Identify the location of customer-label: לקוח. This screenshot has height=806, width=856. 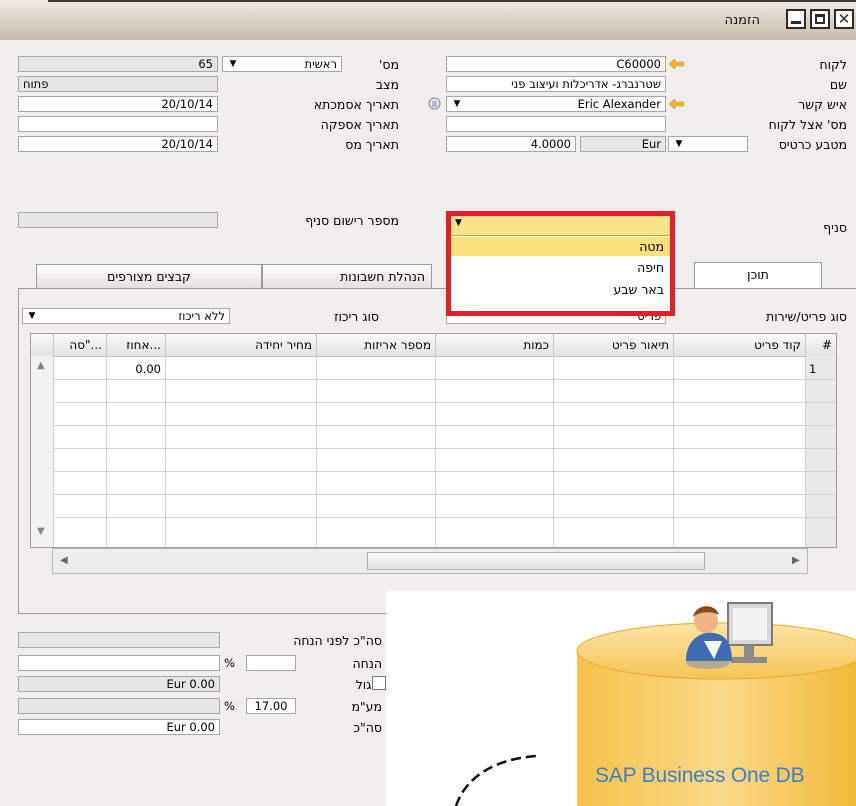
(833, 64).